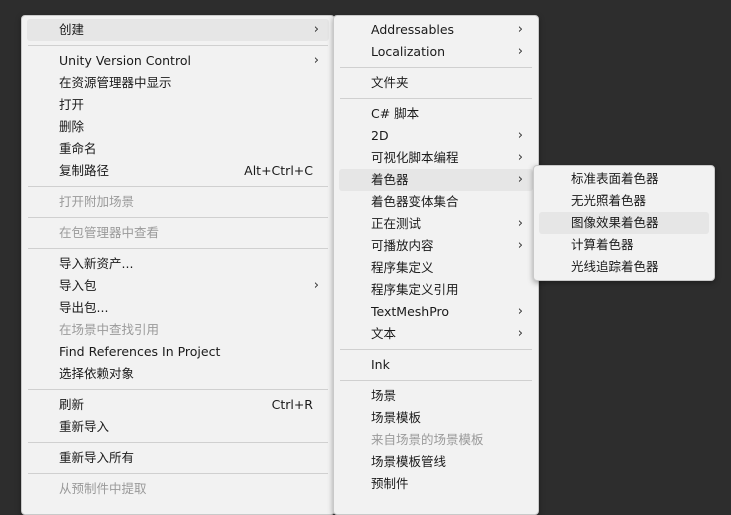 This screenshot has height=515, width=731. I want to click on menu-item-label: 计算着色器, so click(602, 244).